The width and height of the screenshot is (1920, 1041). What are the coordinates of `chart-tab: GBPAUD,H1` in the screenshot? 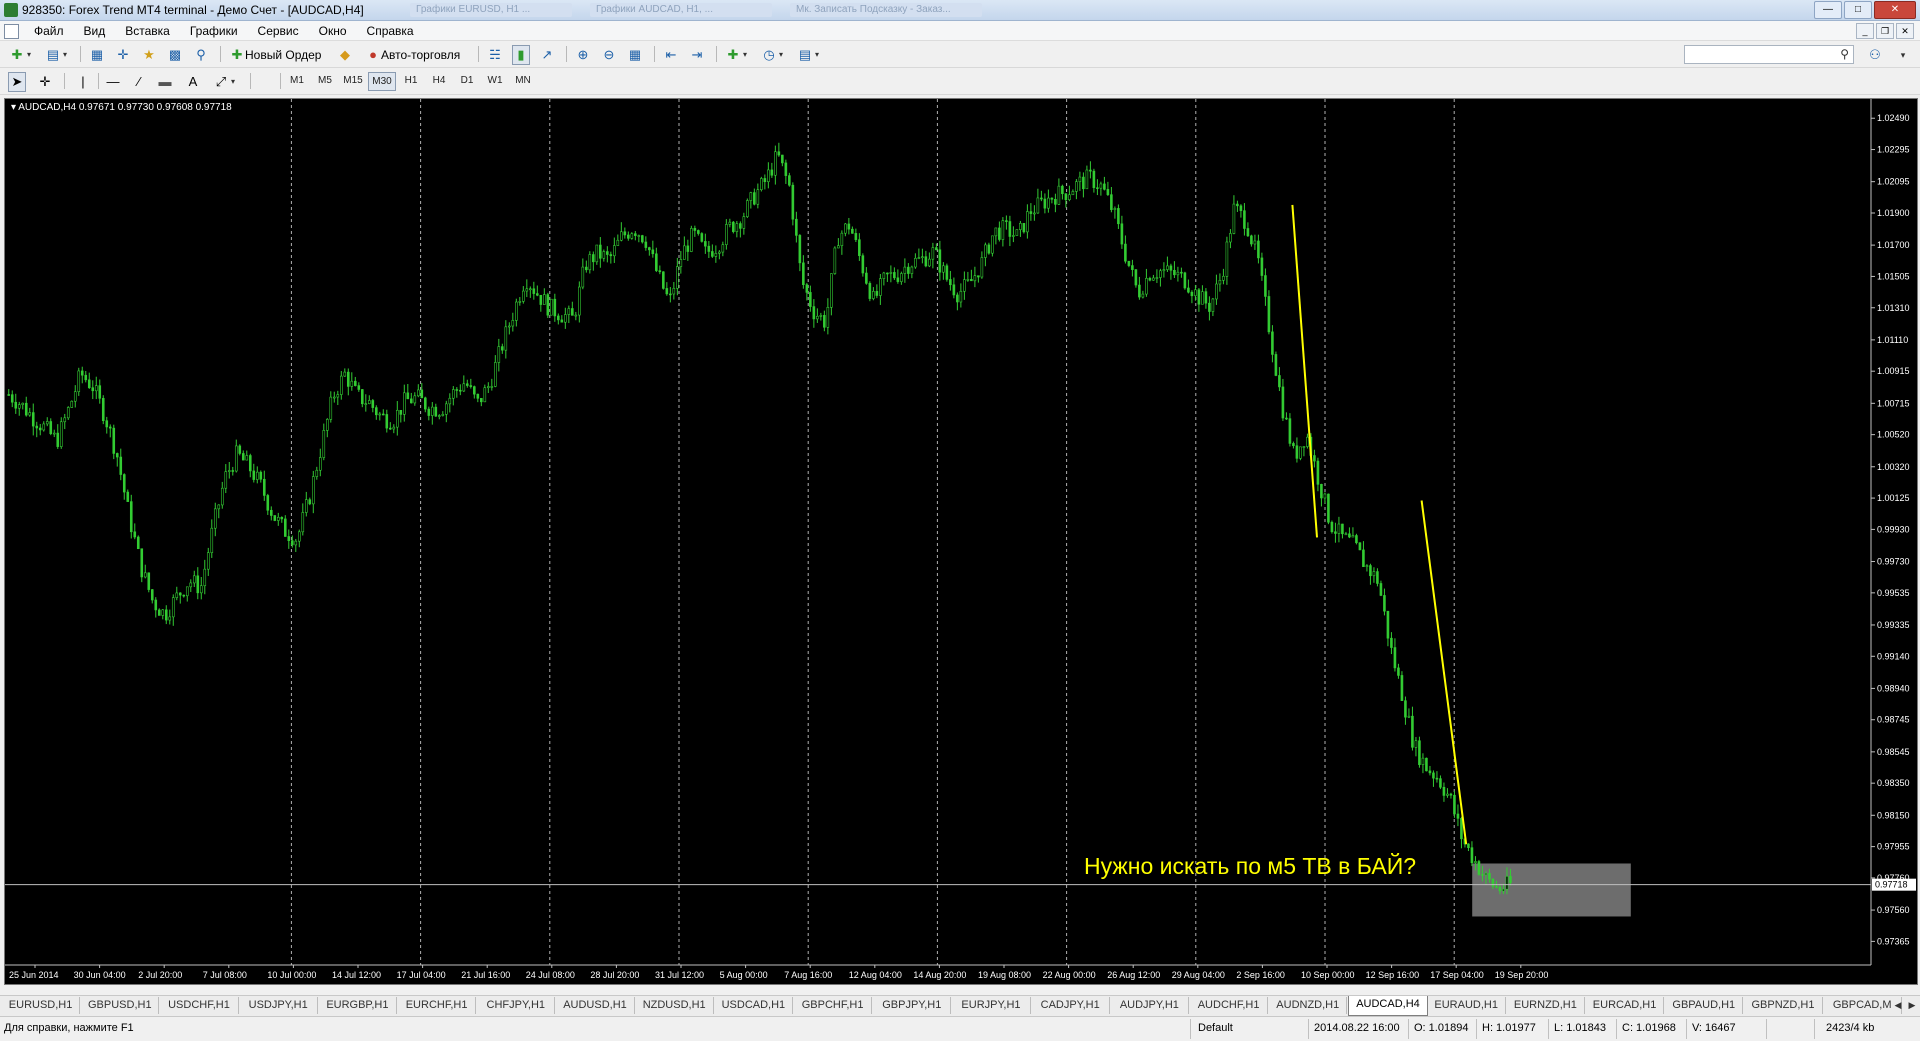 It's located at (1704, 1005).